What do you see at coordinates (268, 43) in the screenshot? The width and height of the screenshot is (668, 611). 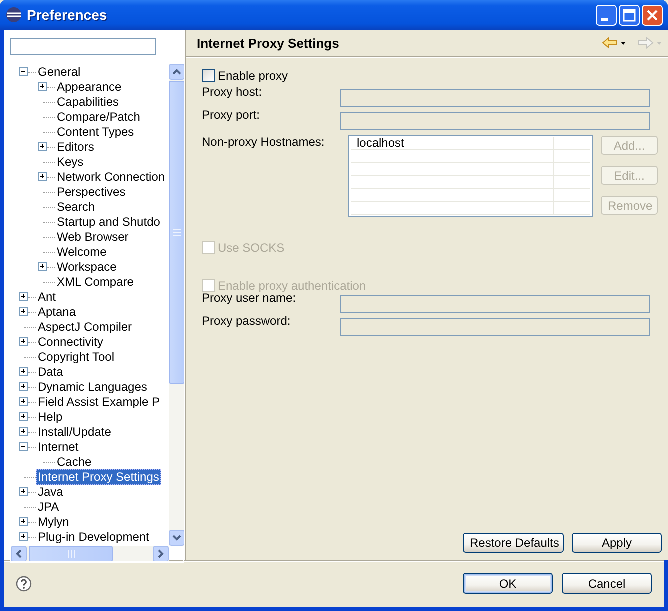 I see `page-title: Internet Proxy Settings` at bounding box center [268, 43].